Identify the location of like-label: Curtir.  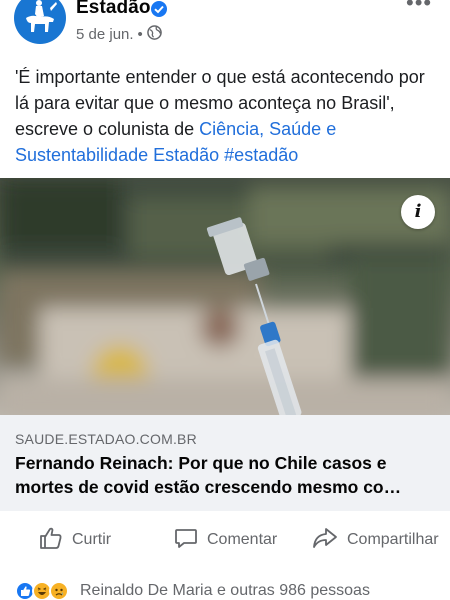
(92, 539).